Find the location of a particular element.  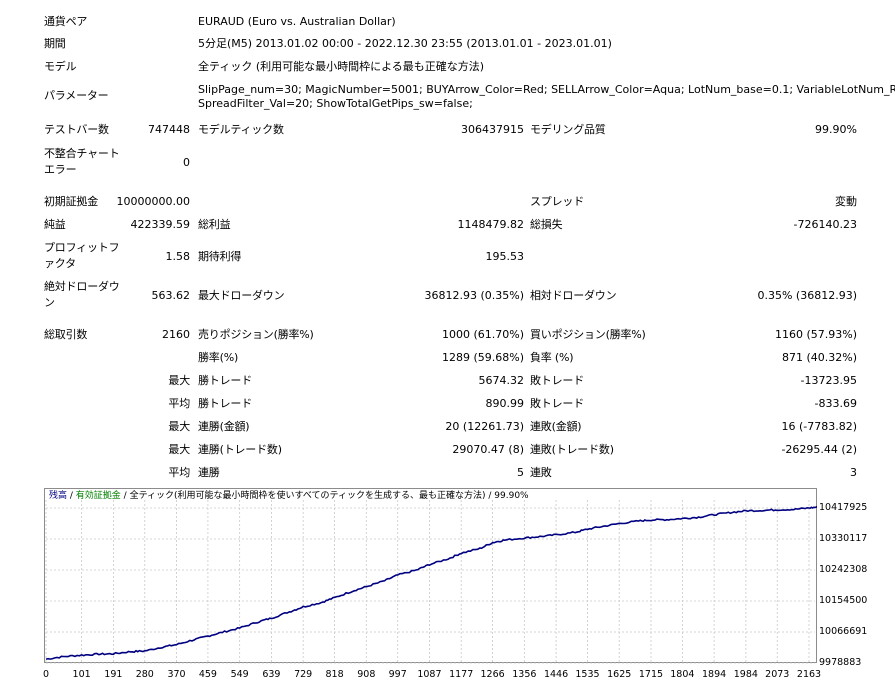

relative-drawdown-value: 0.35% (36812.93) is located at coordinates (807, 295).